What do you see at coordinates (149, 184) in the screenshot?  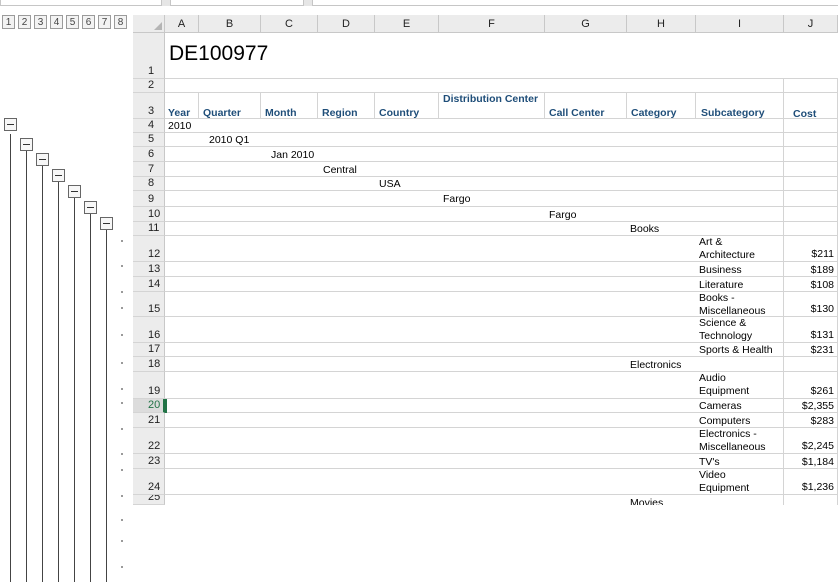 I see `row-header: 8` at bounding box center [149, 184].